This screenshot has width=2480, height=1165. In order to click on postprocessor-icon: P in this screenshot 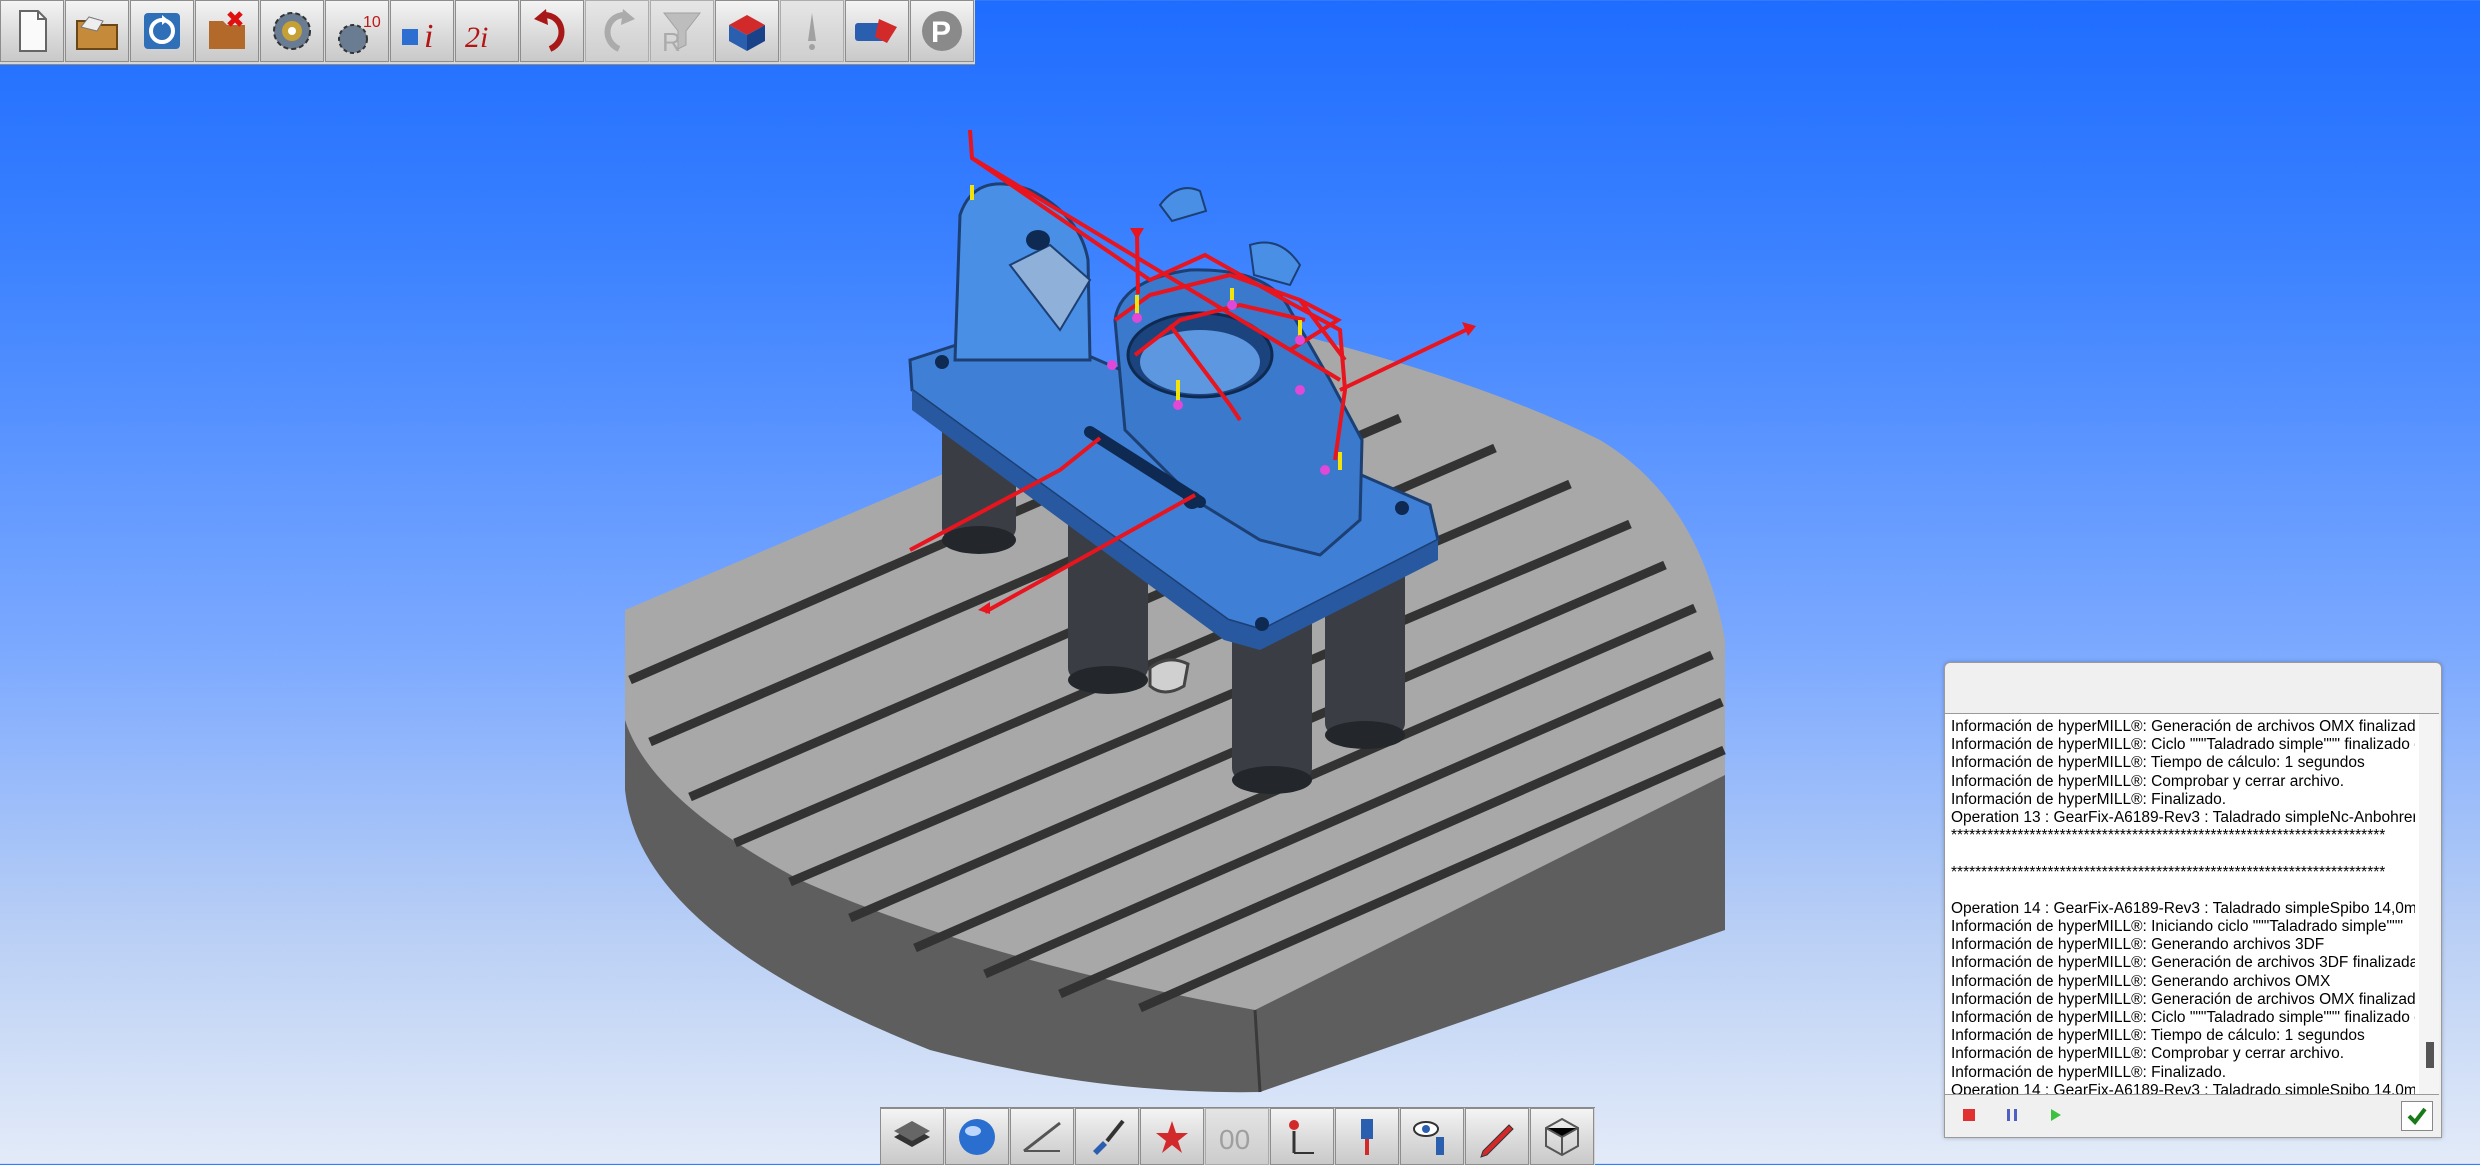, I will do `click(942, 31)`.